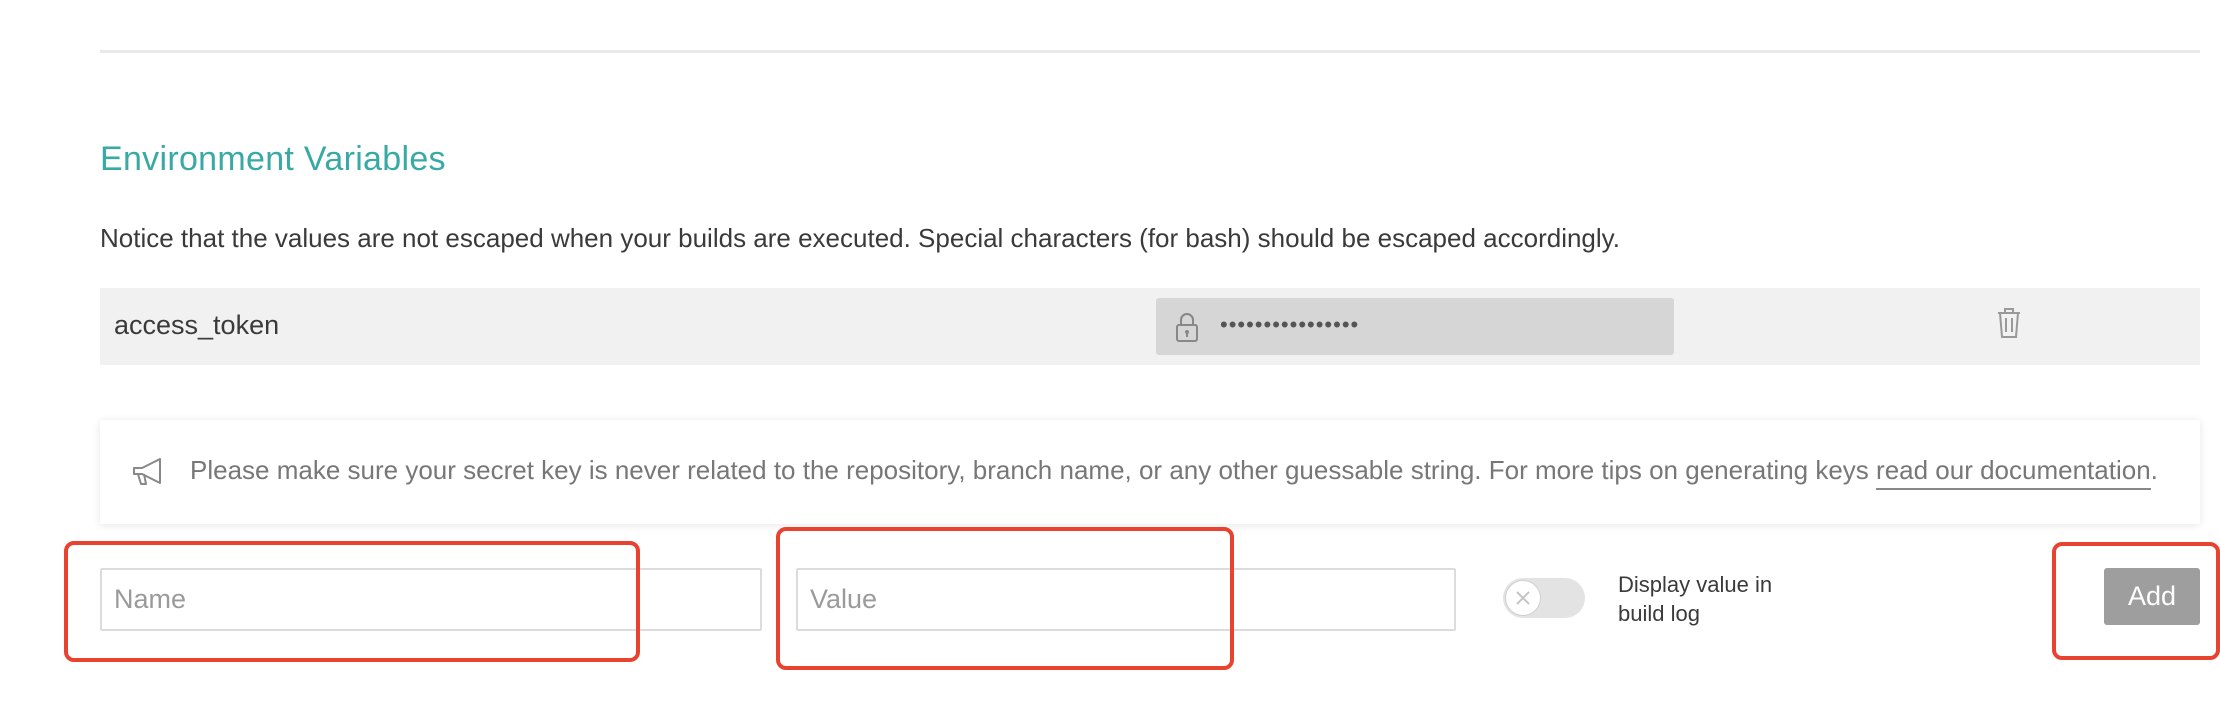  Describe the element at coordinates (1290, 324) in the screenshot. I see `masked-value: ••••••••••••••••` at that location.